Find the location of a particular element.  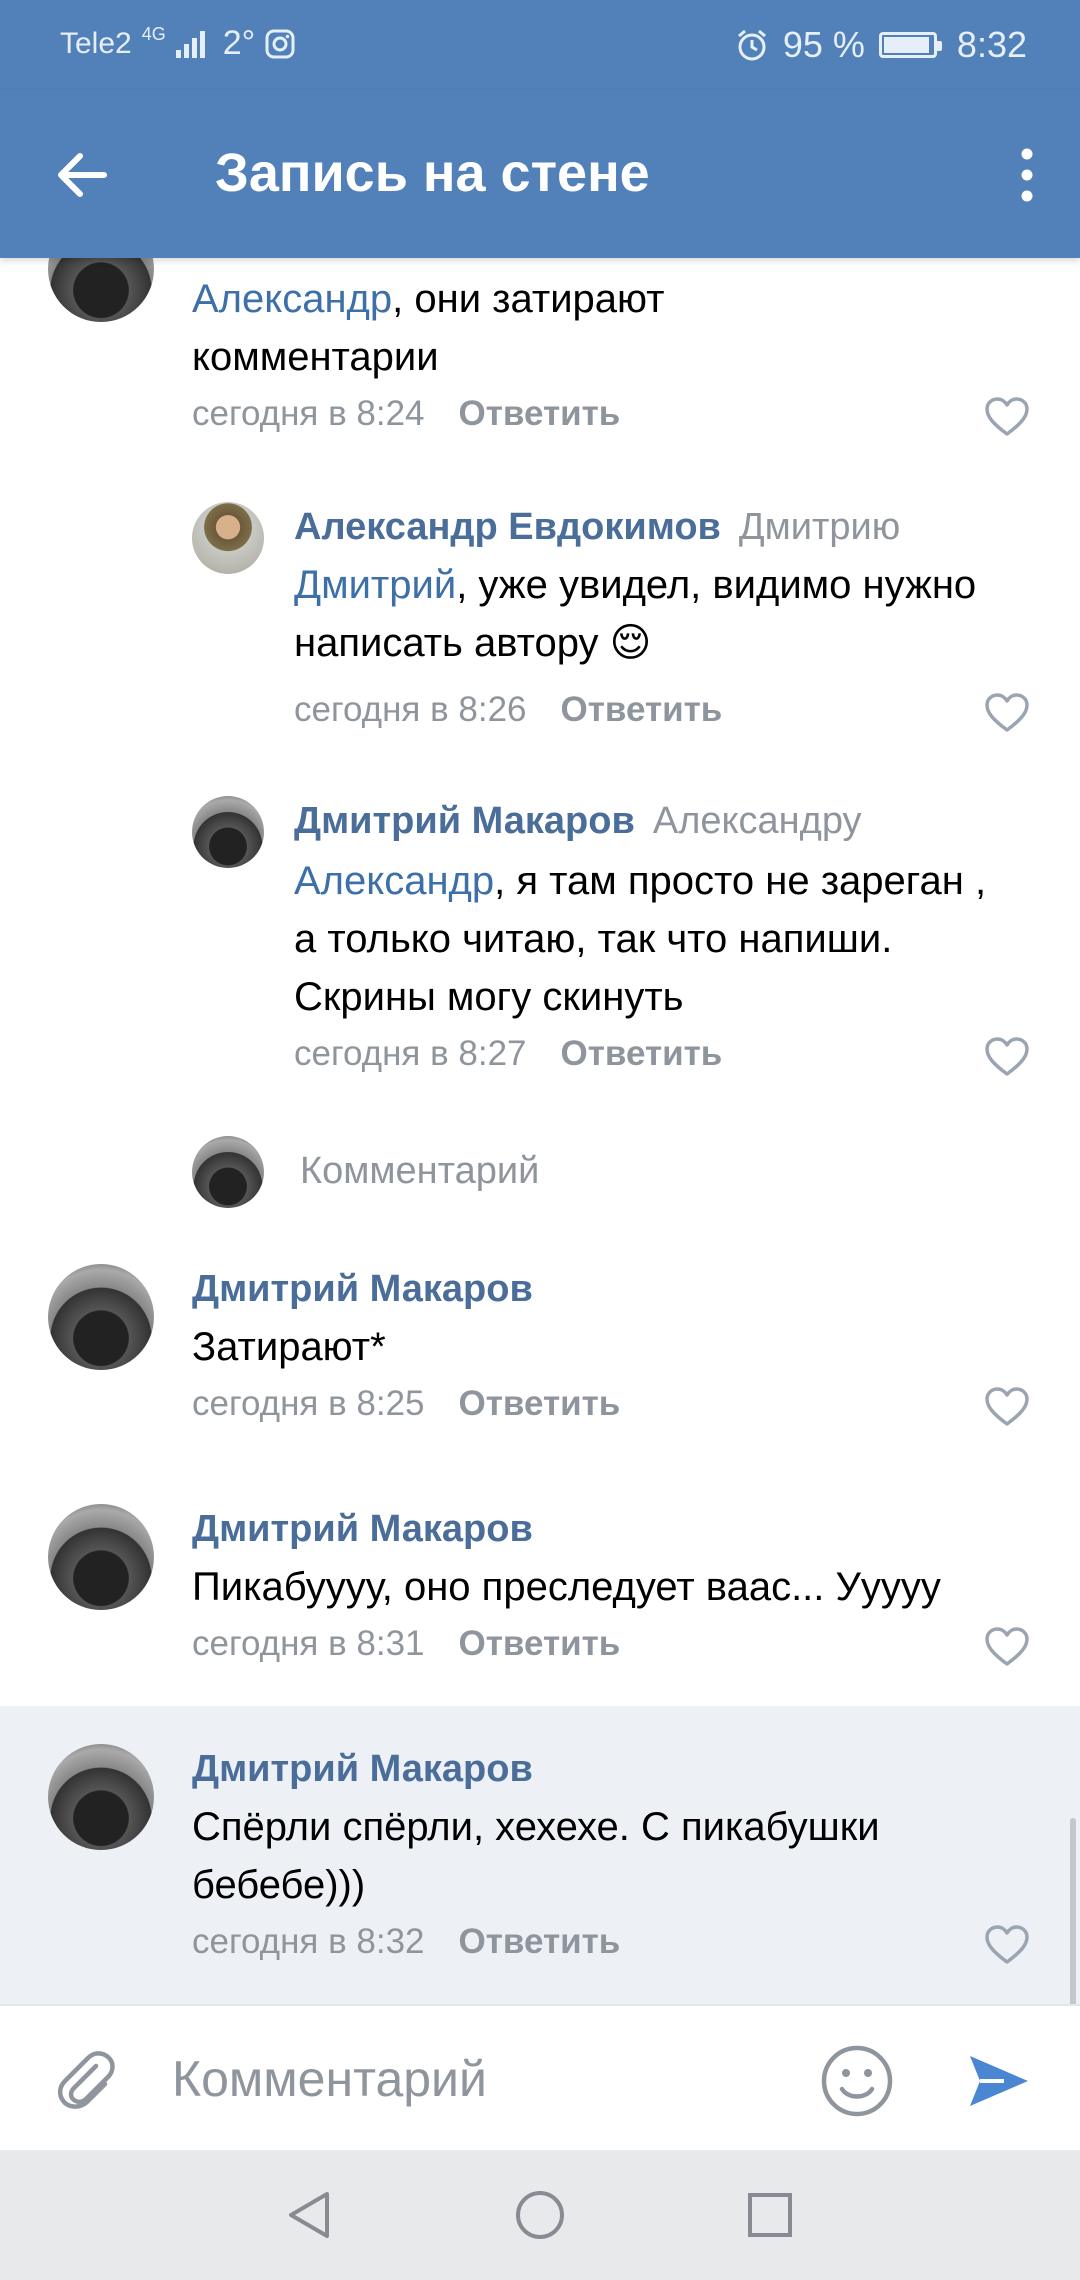

temperature-label: 2° is located at coordinates (239, 43).